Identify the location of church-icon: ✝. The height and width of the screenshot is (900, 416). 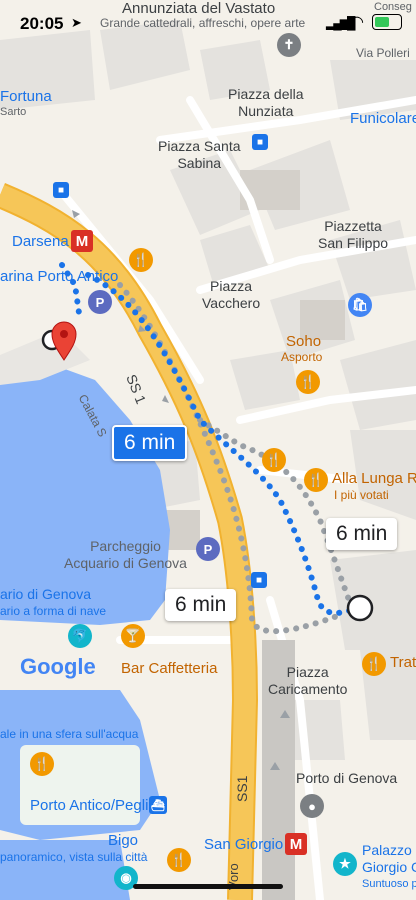
(289, 45).